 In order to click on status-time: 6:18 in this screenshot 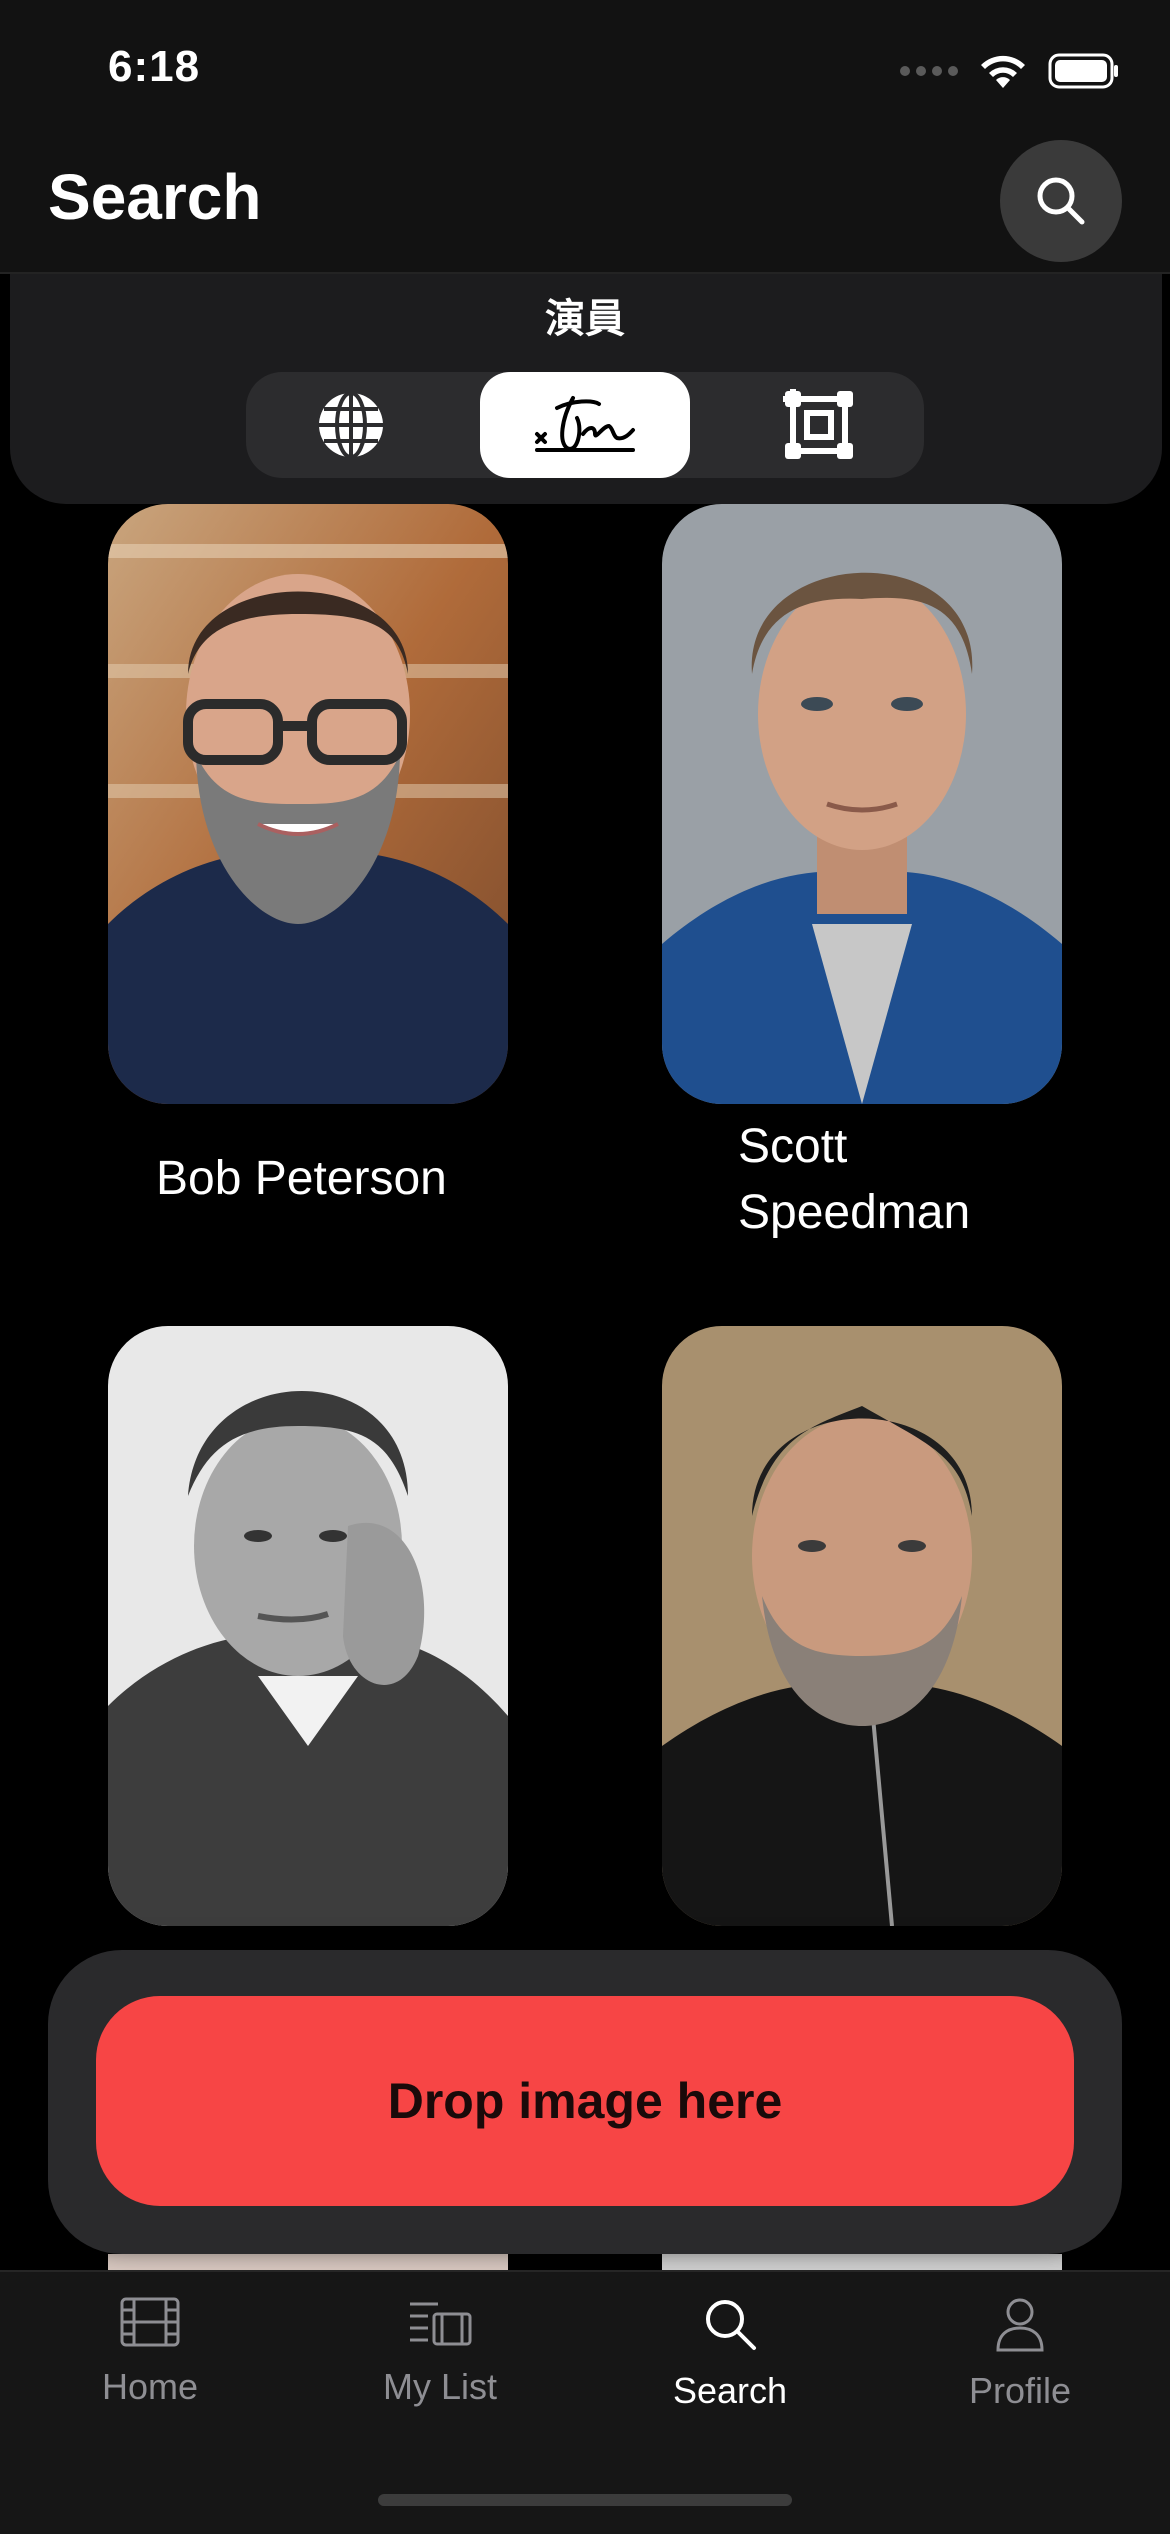, I will do `click(154, 66)`.